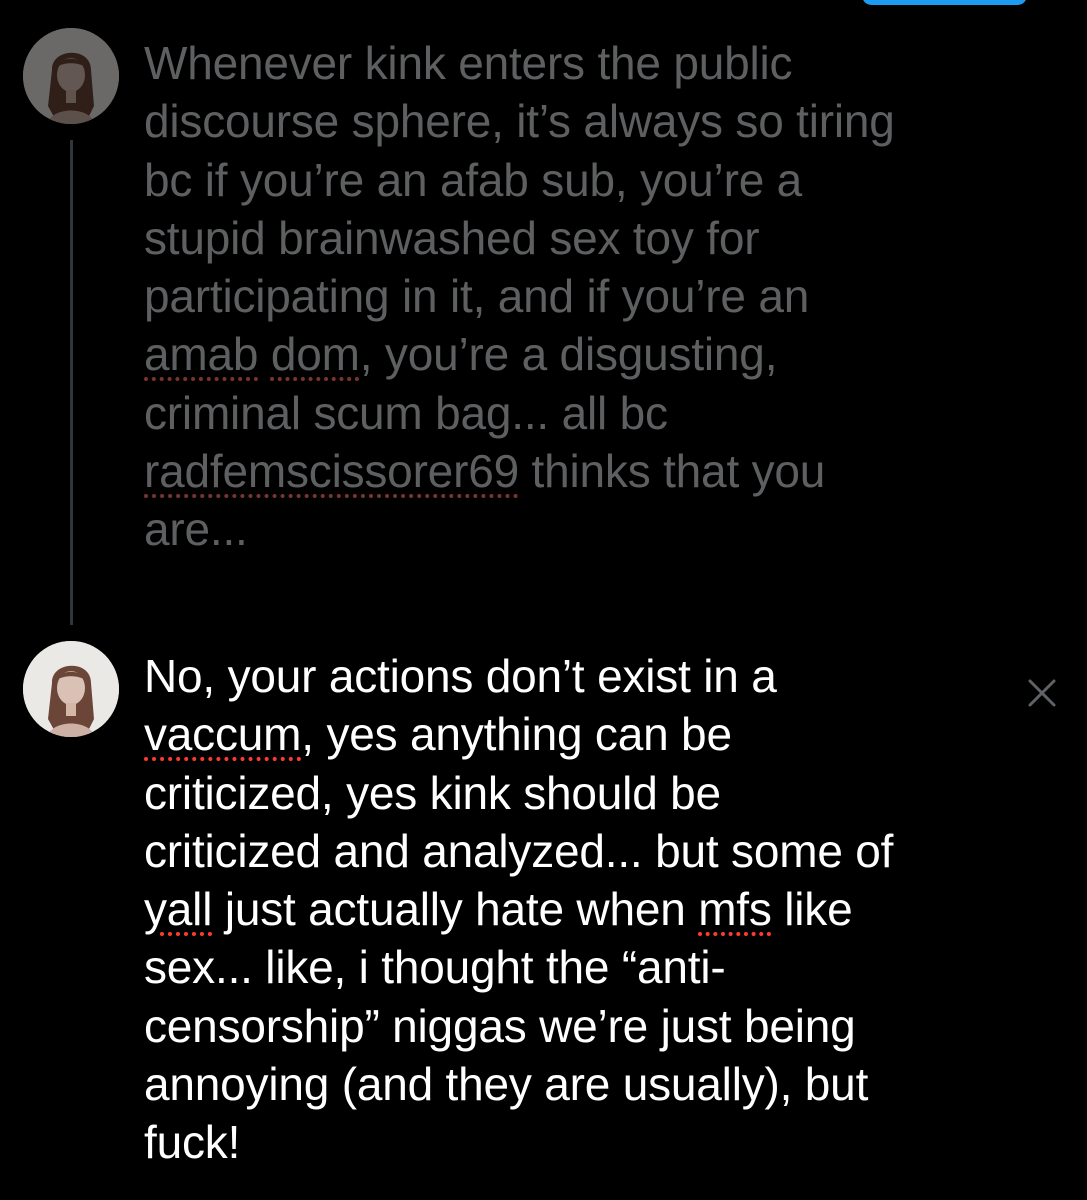 This screenshot has height=1200, width=1087. I want to click on text-line: criminal scum bag... all bc, so click(594, 413).